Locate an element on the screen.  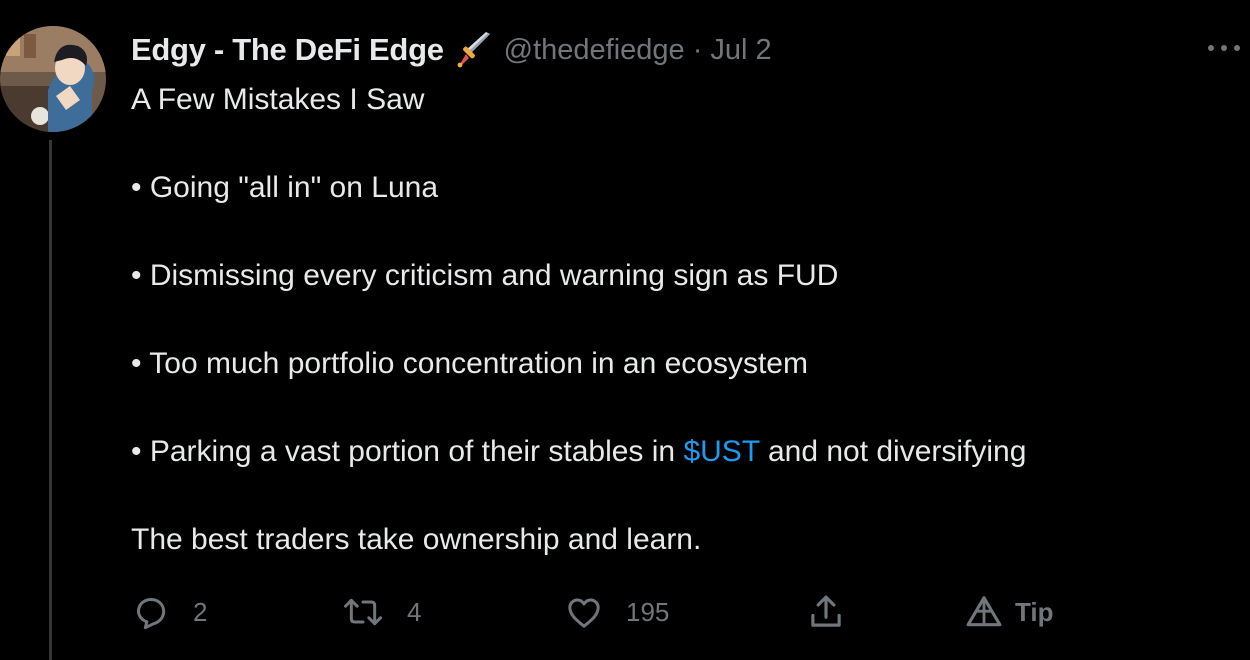
tip-triangle-icon is located at coordinates (984, 611).